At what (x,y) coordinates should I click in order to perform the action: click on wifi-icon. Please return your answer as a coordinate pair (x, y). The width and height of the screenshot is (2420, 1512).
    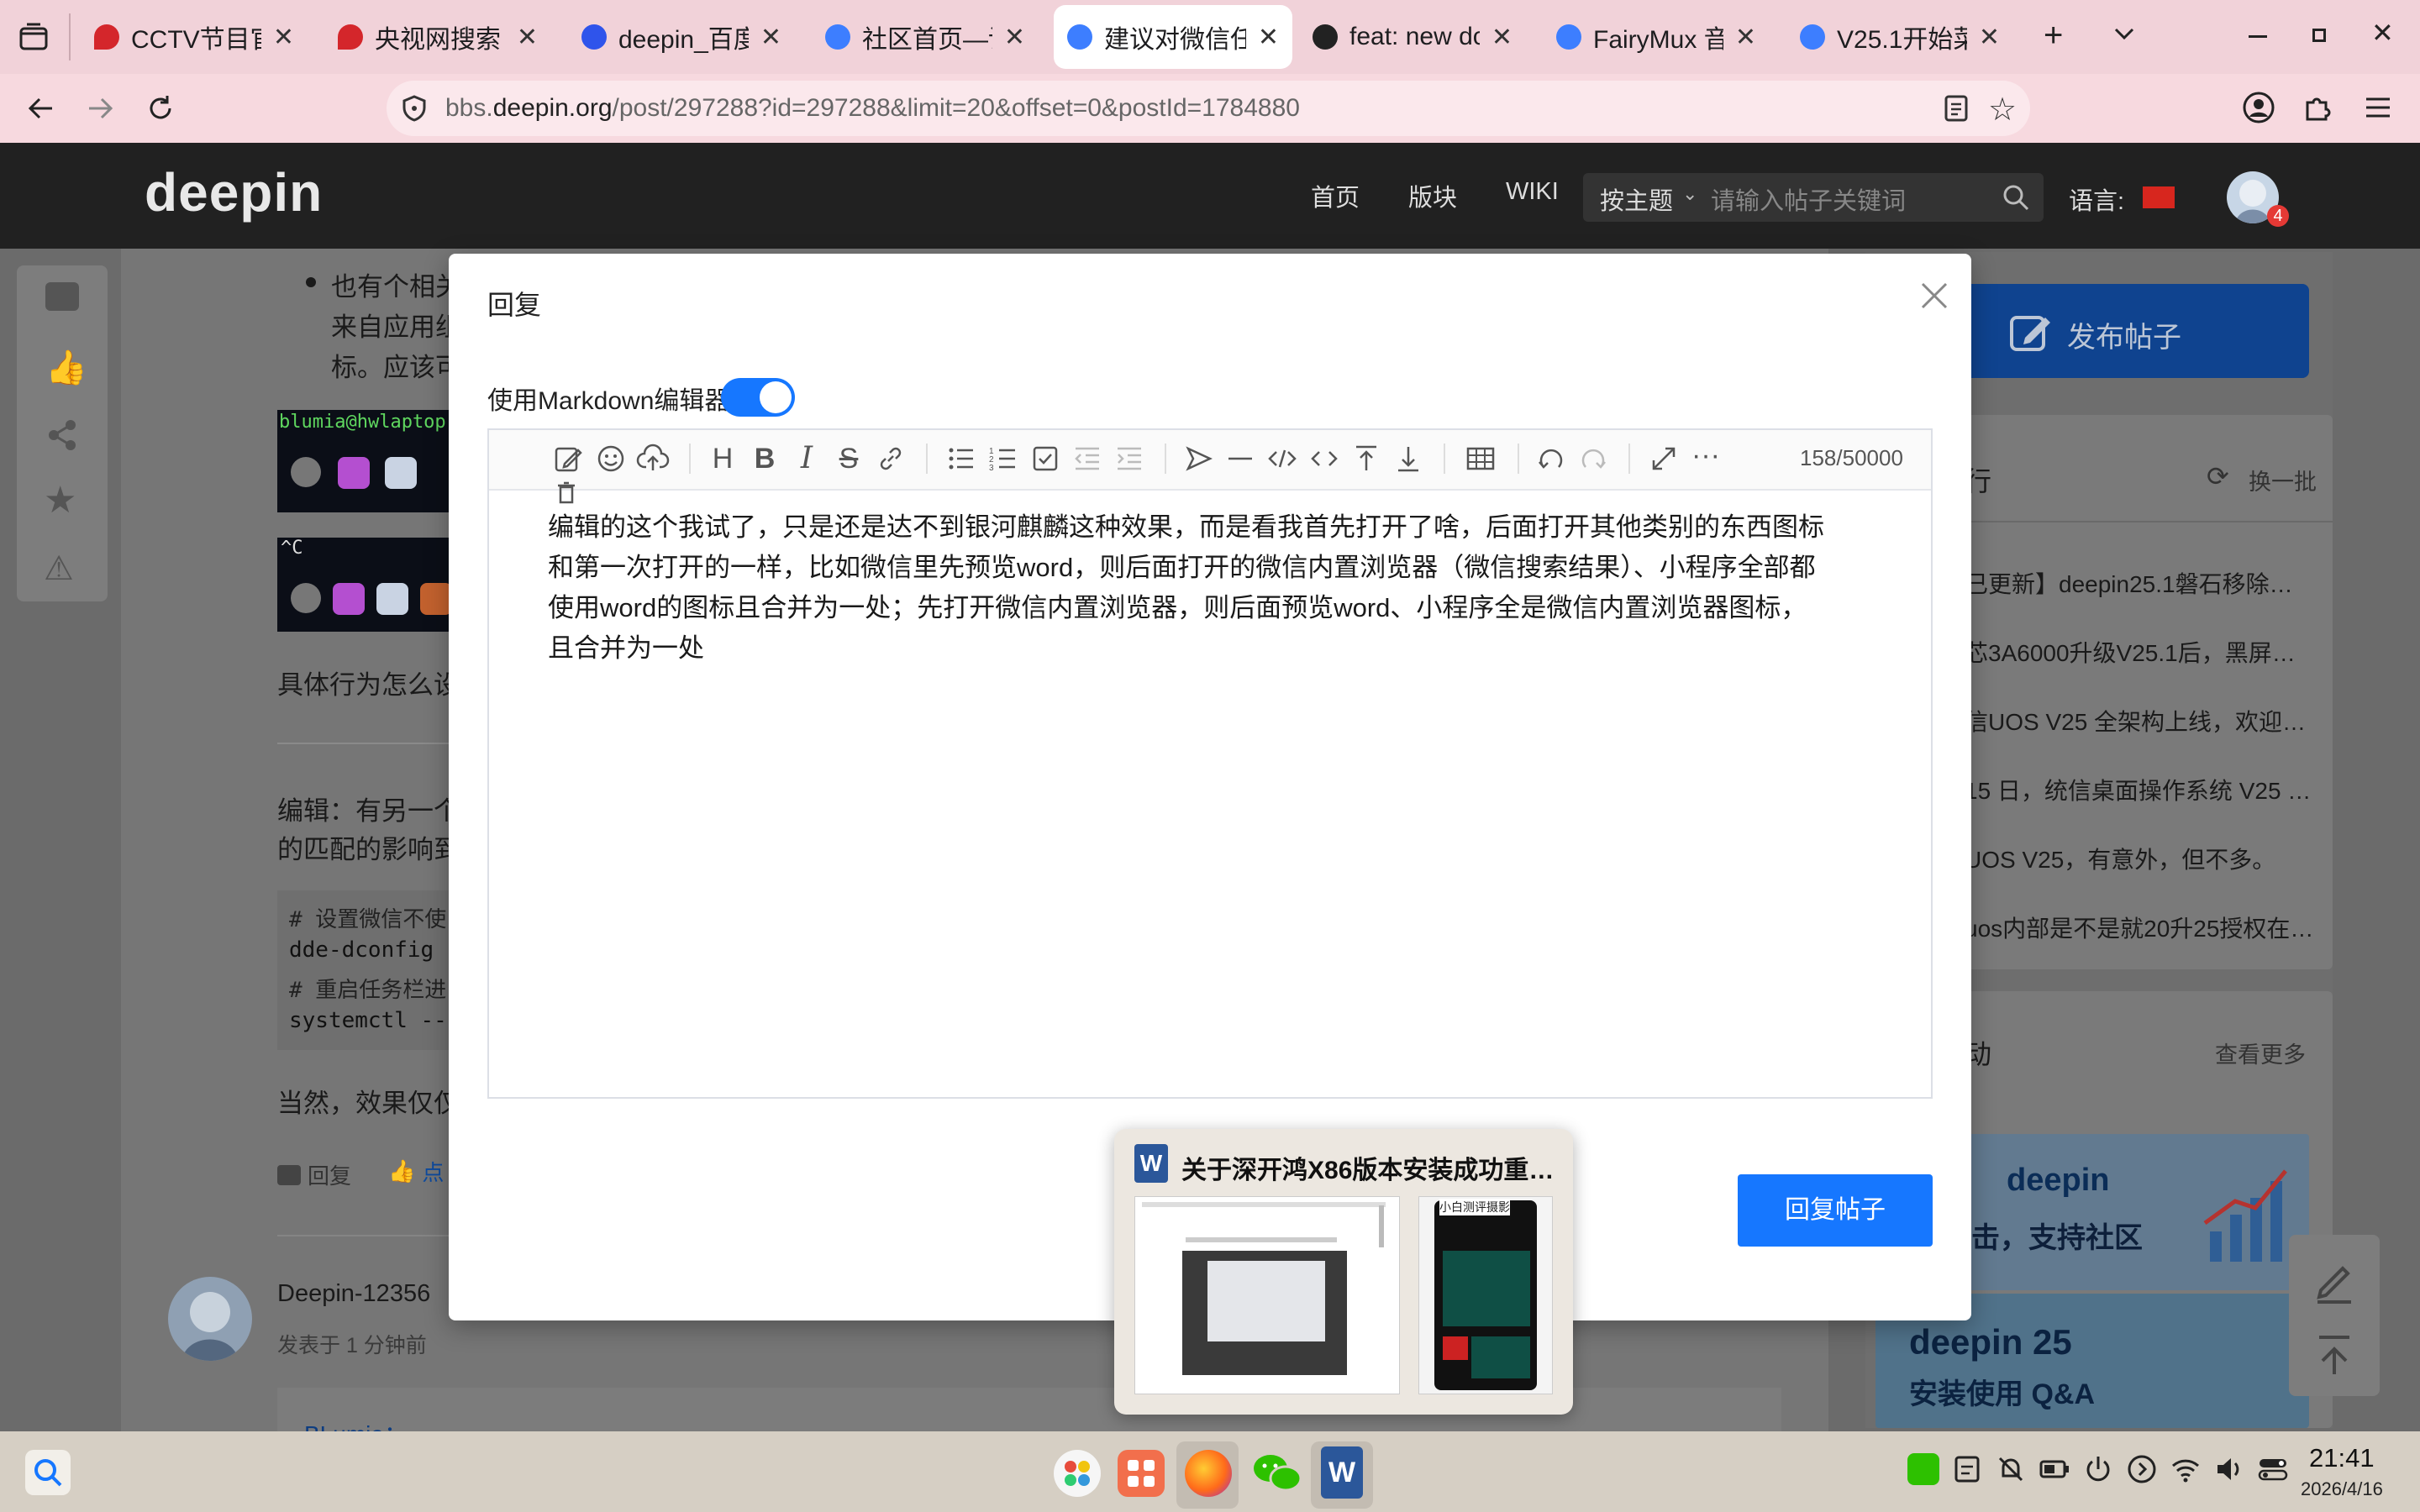
    Looking at the image, I should click on (2186, 1469).